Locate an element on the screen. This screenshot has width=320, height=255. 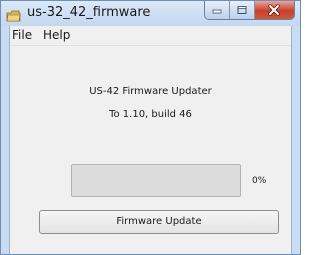
menu-help: Help is located at coordinates (56, 35).